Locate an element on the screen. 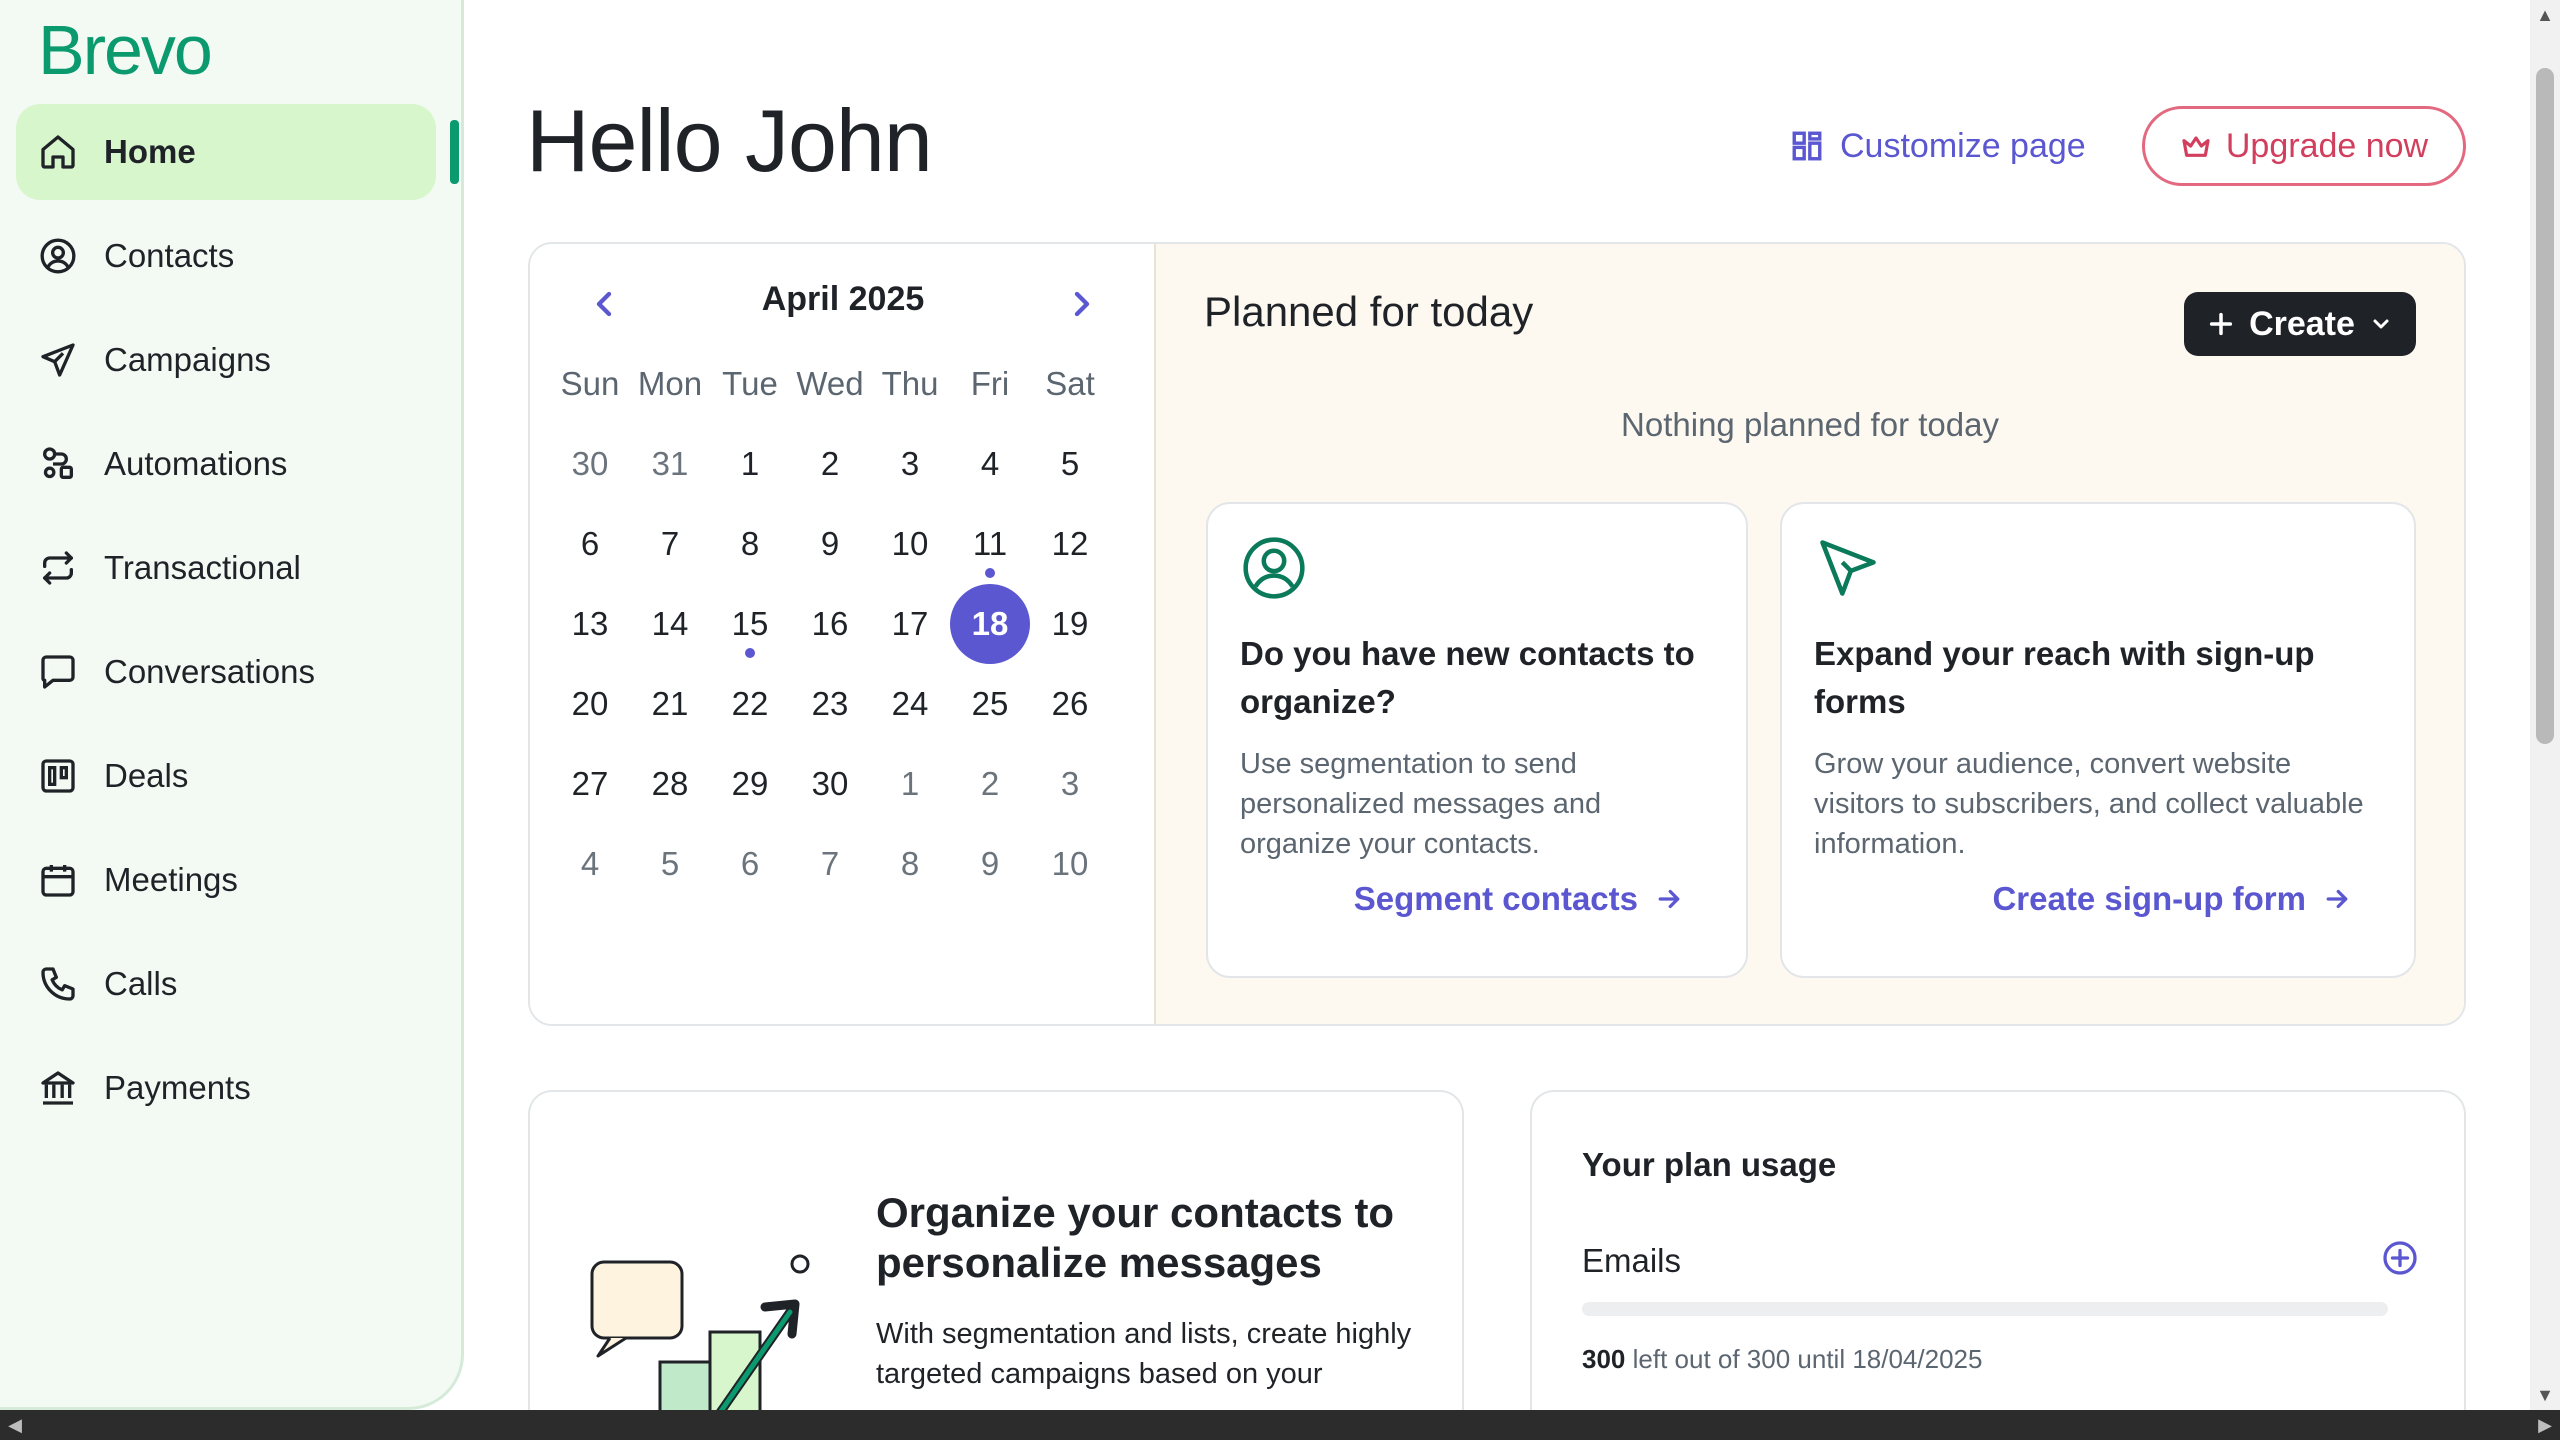 This screenshot has width=2560, height=1440. calendar-day: 24 is located at coordinates (910, 704).